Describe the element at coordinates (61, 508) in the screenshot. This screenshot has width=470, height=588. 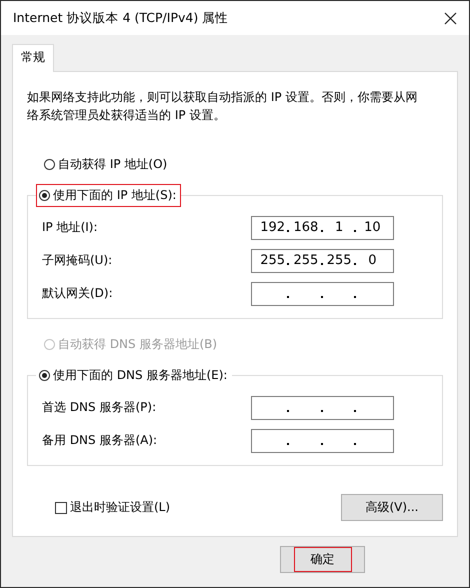
I see `checkbox-icon` at that location.